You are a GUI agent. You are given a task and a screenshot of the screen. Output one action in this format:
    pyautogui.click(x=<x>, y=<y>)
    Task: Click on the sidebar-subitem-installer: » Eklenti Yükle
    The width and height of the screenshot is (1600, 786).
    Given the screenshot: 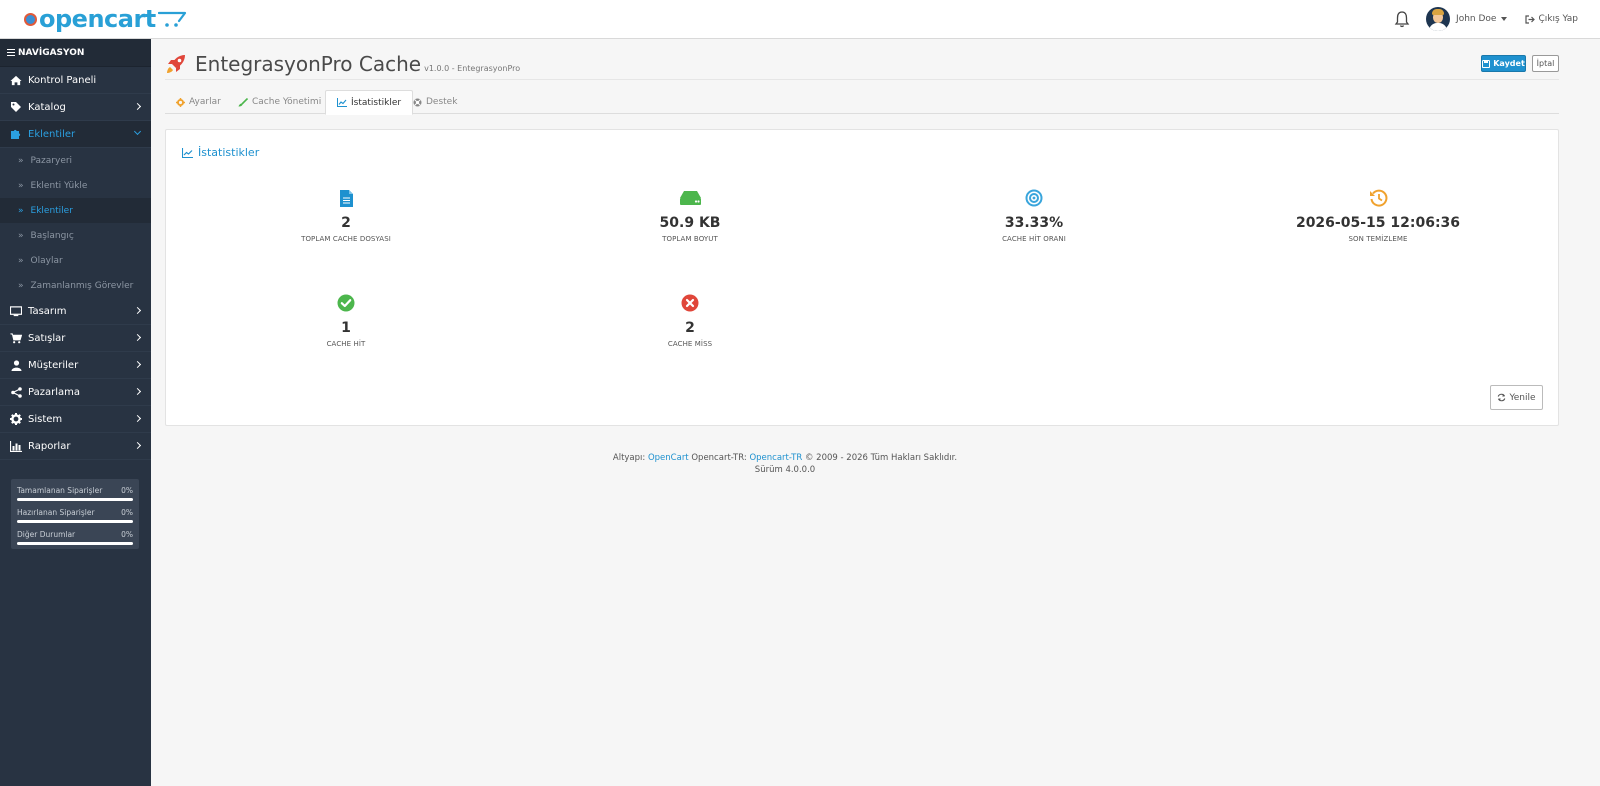 What is the action you would take?
    pyautogui.click(x=75, y=185)
    